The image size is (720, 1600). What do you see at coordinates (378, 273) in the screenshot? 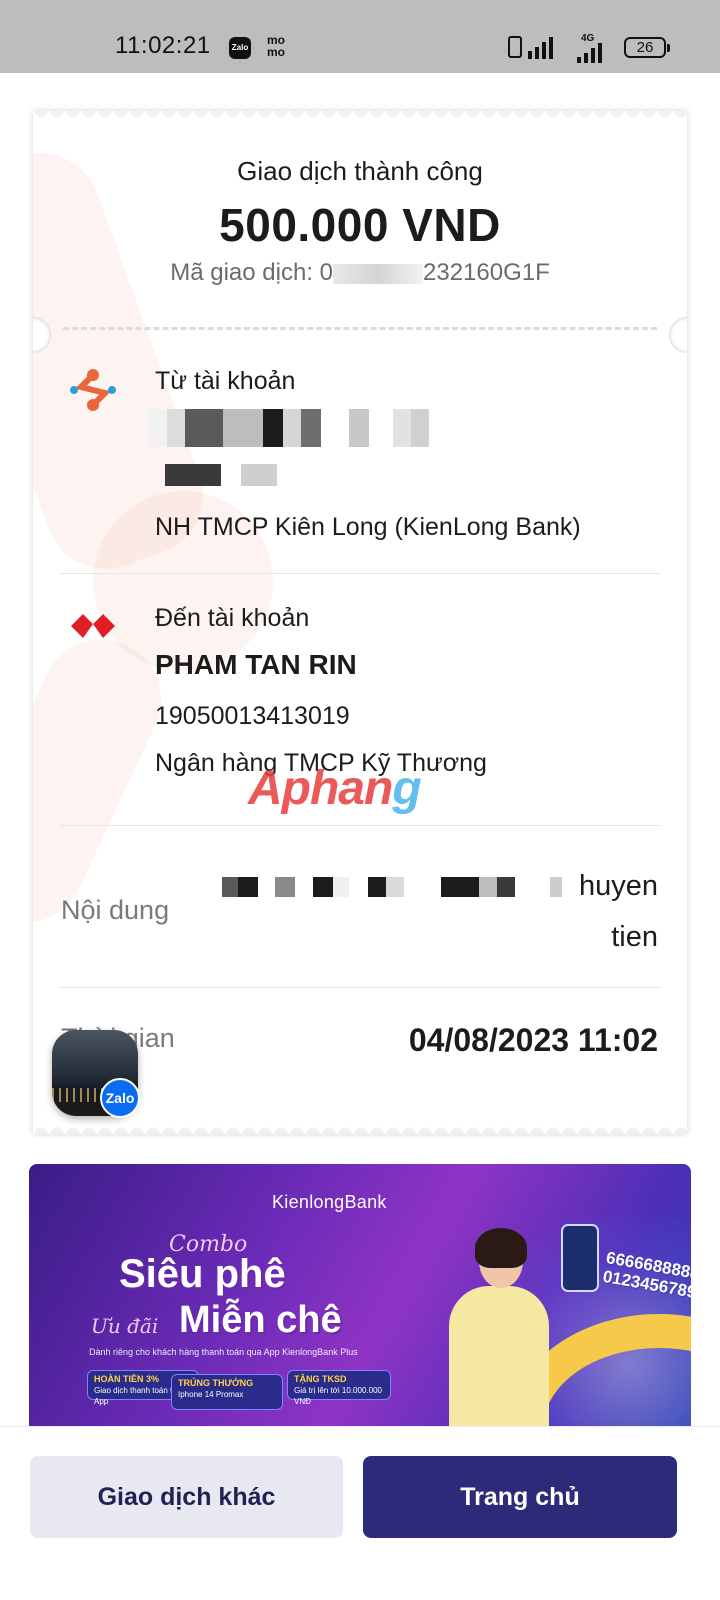
I see `redacted-mask` at bounding box center [378, 273].